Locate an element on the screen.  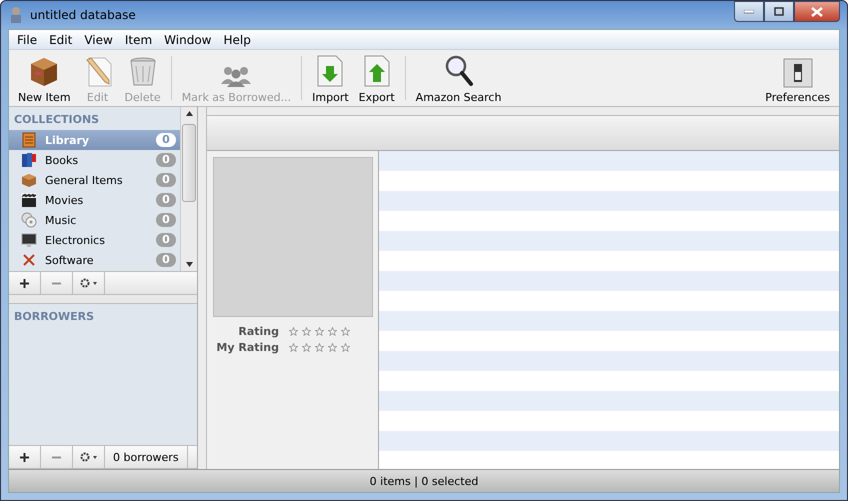
section-header: BORROWERS is located at coordinates (54, 317).